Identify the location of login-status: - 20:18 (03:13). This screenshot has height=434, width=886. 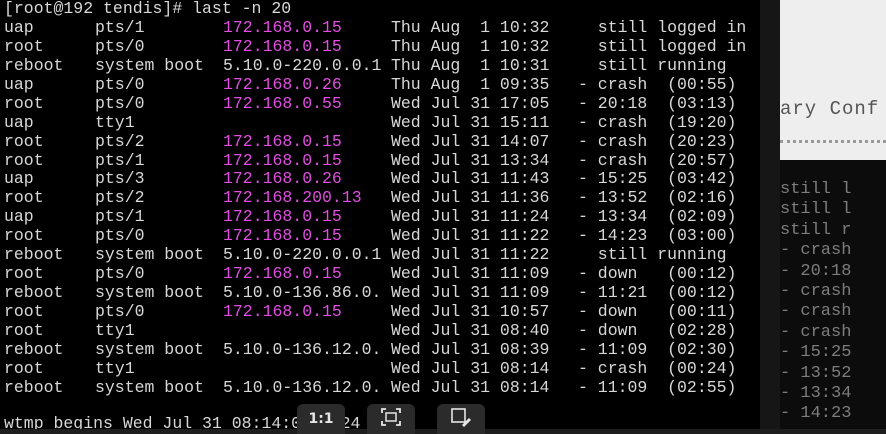
(657, 103).